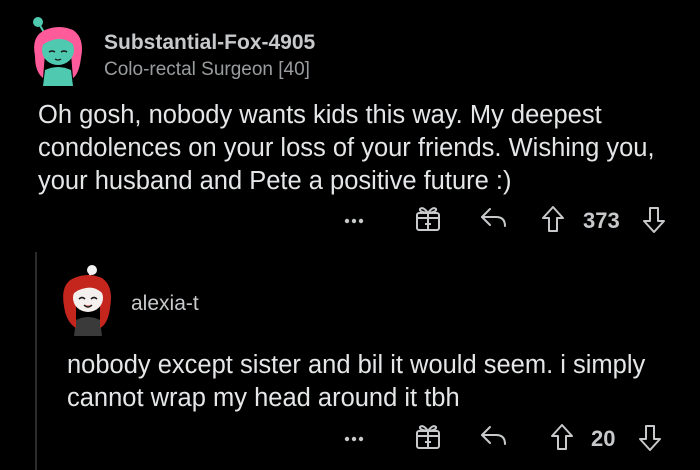 This screenshot has height=470, width=700. I want to click on vote-count: 20, so click(603, 438).